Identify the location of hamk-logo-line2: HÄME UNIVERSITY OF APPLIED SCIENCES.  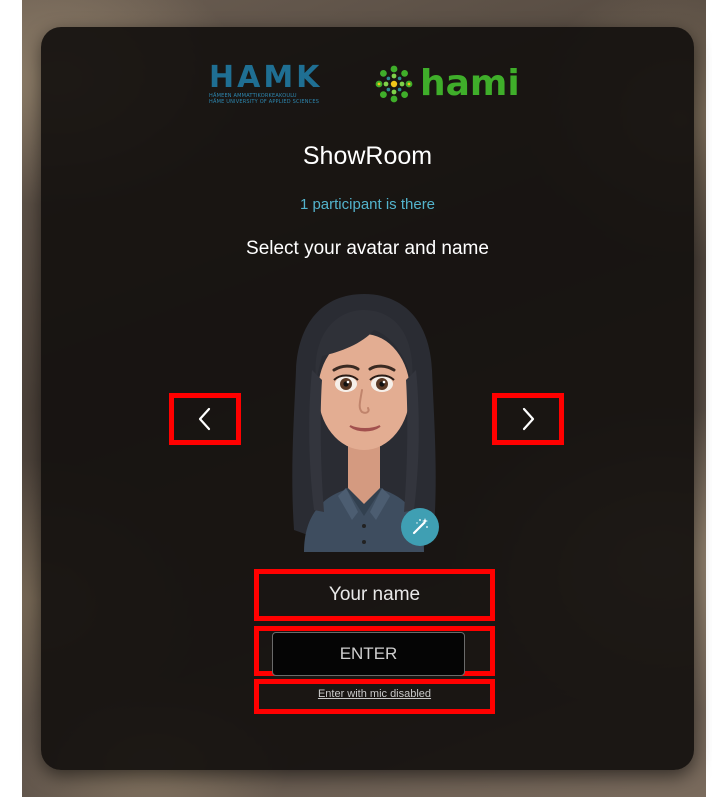
(264, 102).